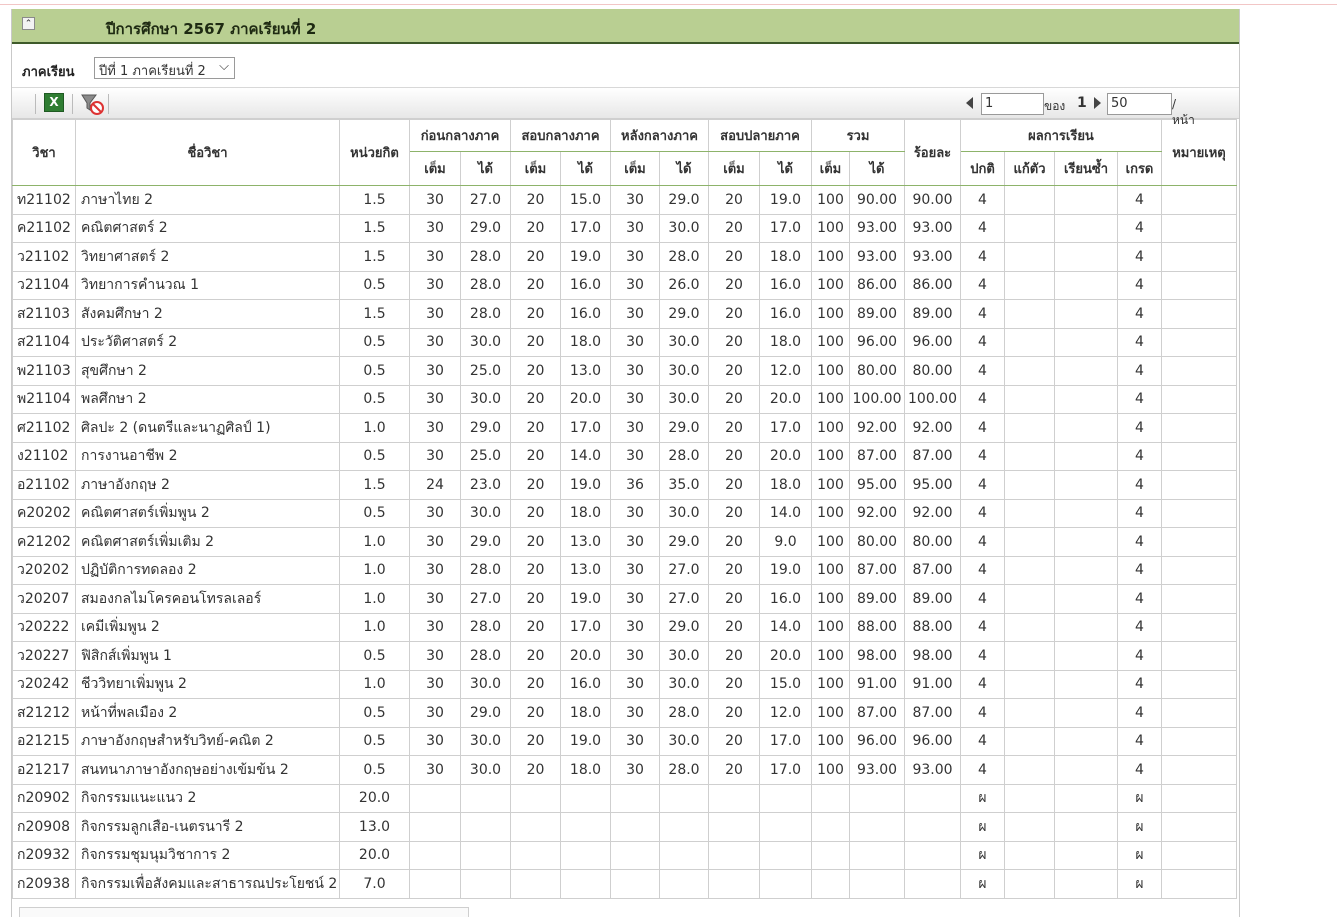 The image size is (1337, 917). What do you see at coordinates (785, 770) in the screenshot?
I see `cell-final-got: 17.0` at bounding box center [785, 770].